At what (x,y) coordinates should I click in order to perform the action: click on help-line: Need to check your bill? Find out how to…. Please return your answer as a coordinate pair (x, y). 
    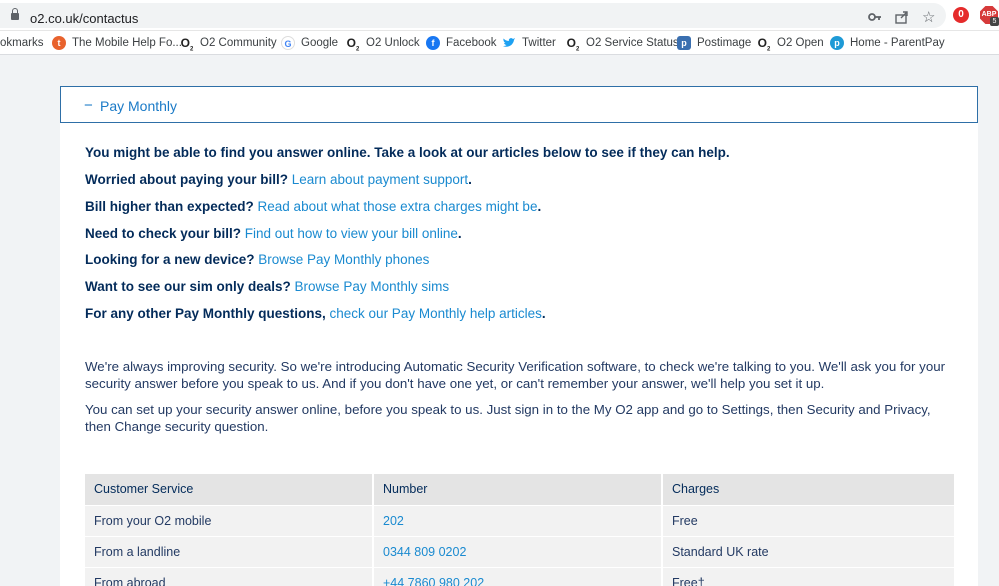
    Looking at the image, I should click on (273, 233).